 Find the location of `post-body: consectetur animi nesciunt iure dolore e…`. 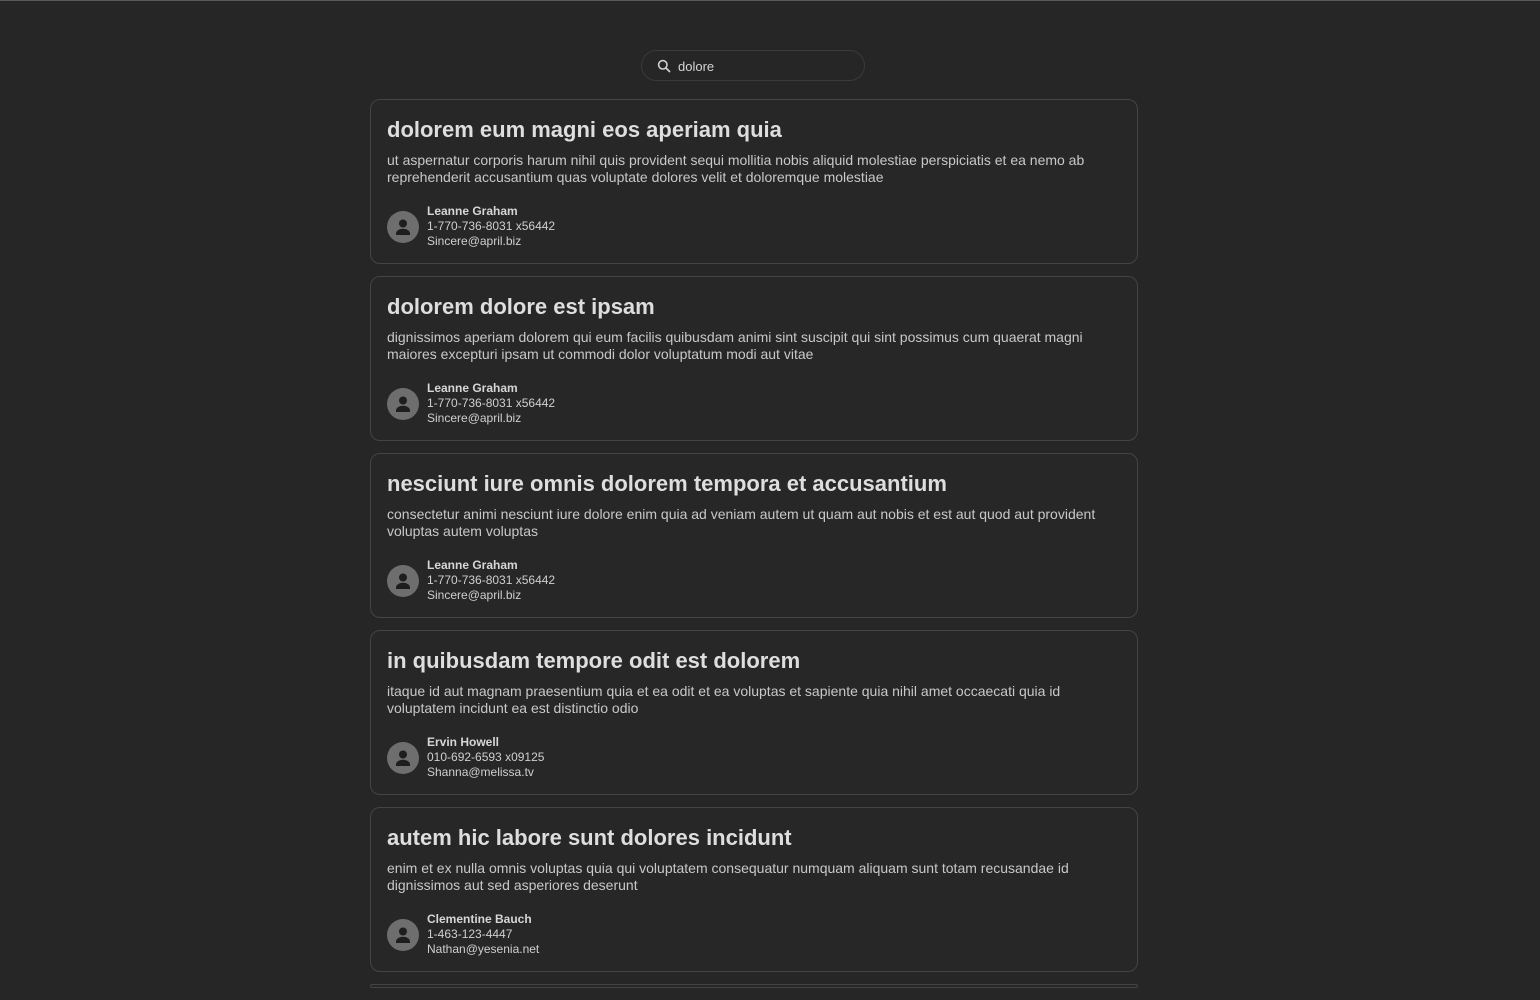

post-body: consectetur animi nesciunt iure dolore e… is located at coordinates (741, 522).